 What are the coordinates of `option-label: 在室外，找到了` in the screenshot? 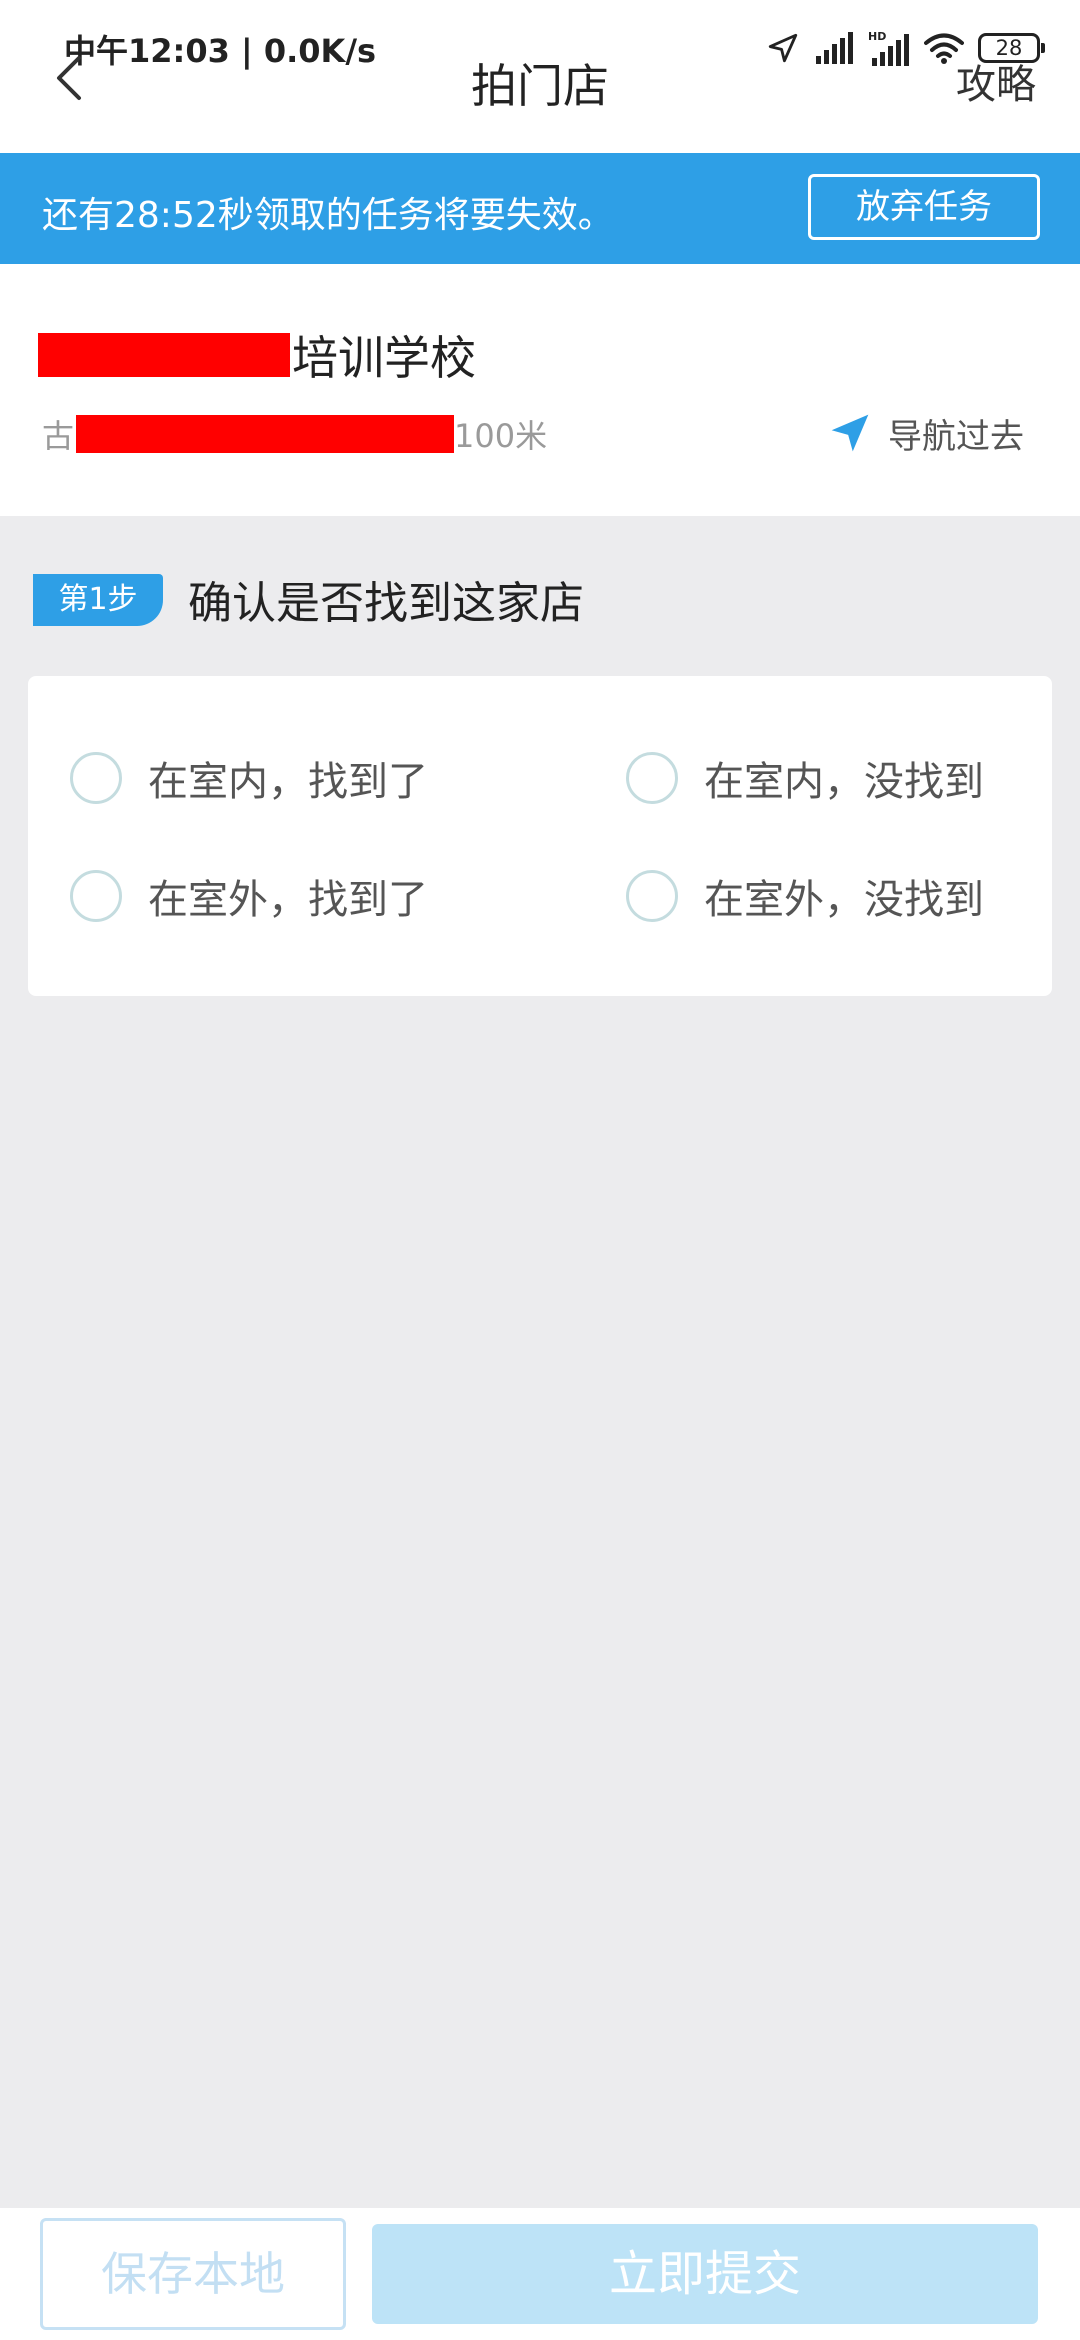 It's located at (288, 900).